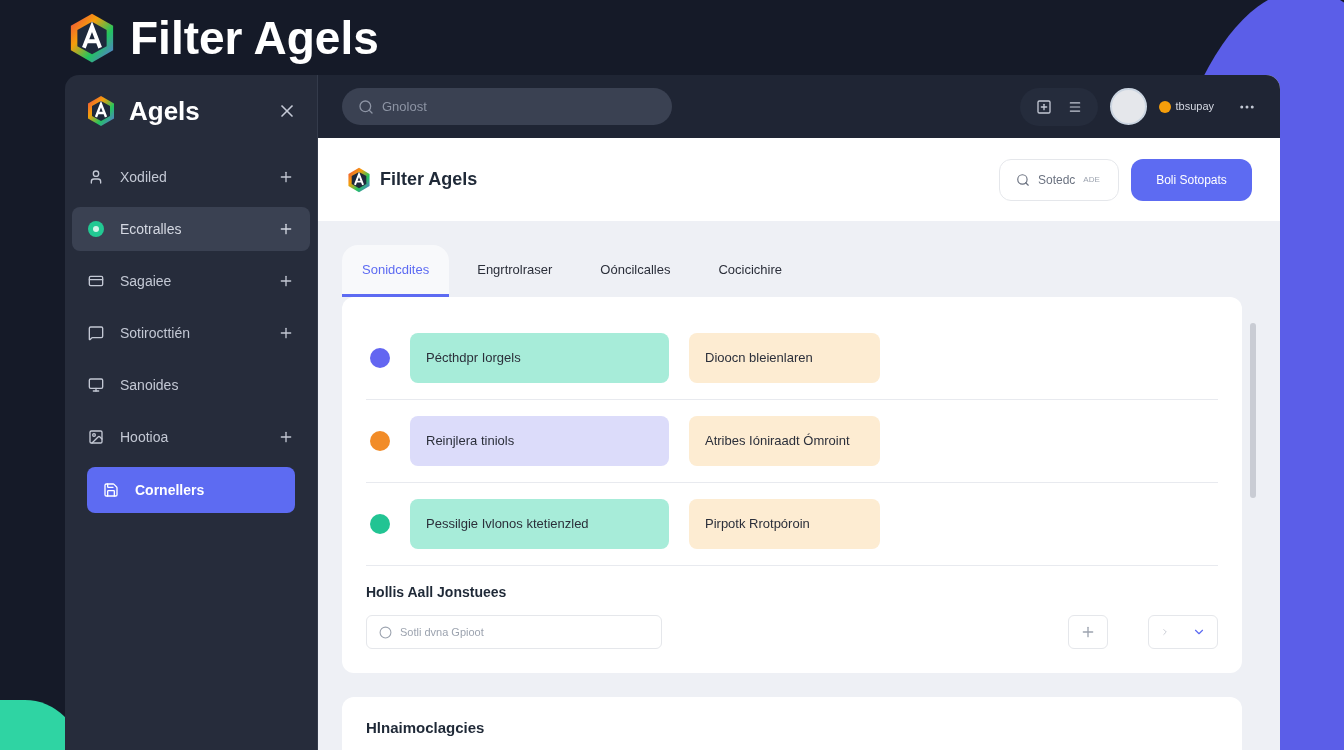 The width and height of the screenshot is (1344, 750). Describe the element at coordinates (396, 271) in the screenshot. I see `tab: Sonidcdites` at that location.